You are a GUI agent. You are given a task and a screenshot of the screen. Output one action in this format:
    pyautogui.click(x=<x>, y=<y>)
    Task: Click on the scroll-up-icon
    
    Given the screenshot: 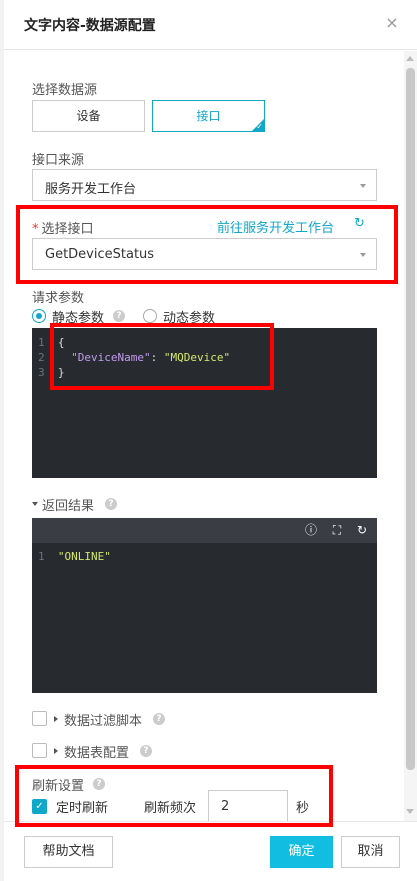 What is the action you would take?
    pyautogui.click(x=410, y=58)
    